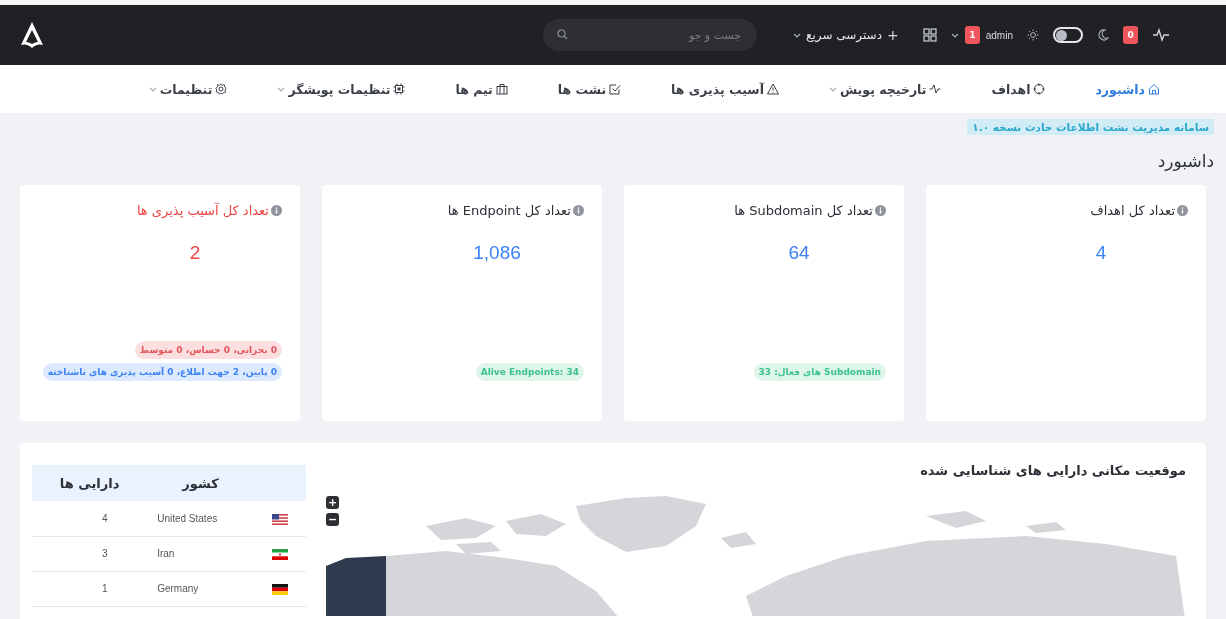 The height and width of the screenshot is (619, 1226). Describe the element at coordinates (509, 210) in the screenshot. I see `card-title: تعداد کل Endpoint ها` at that location.